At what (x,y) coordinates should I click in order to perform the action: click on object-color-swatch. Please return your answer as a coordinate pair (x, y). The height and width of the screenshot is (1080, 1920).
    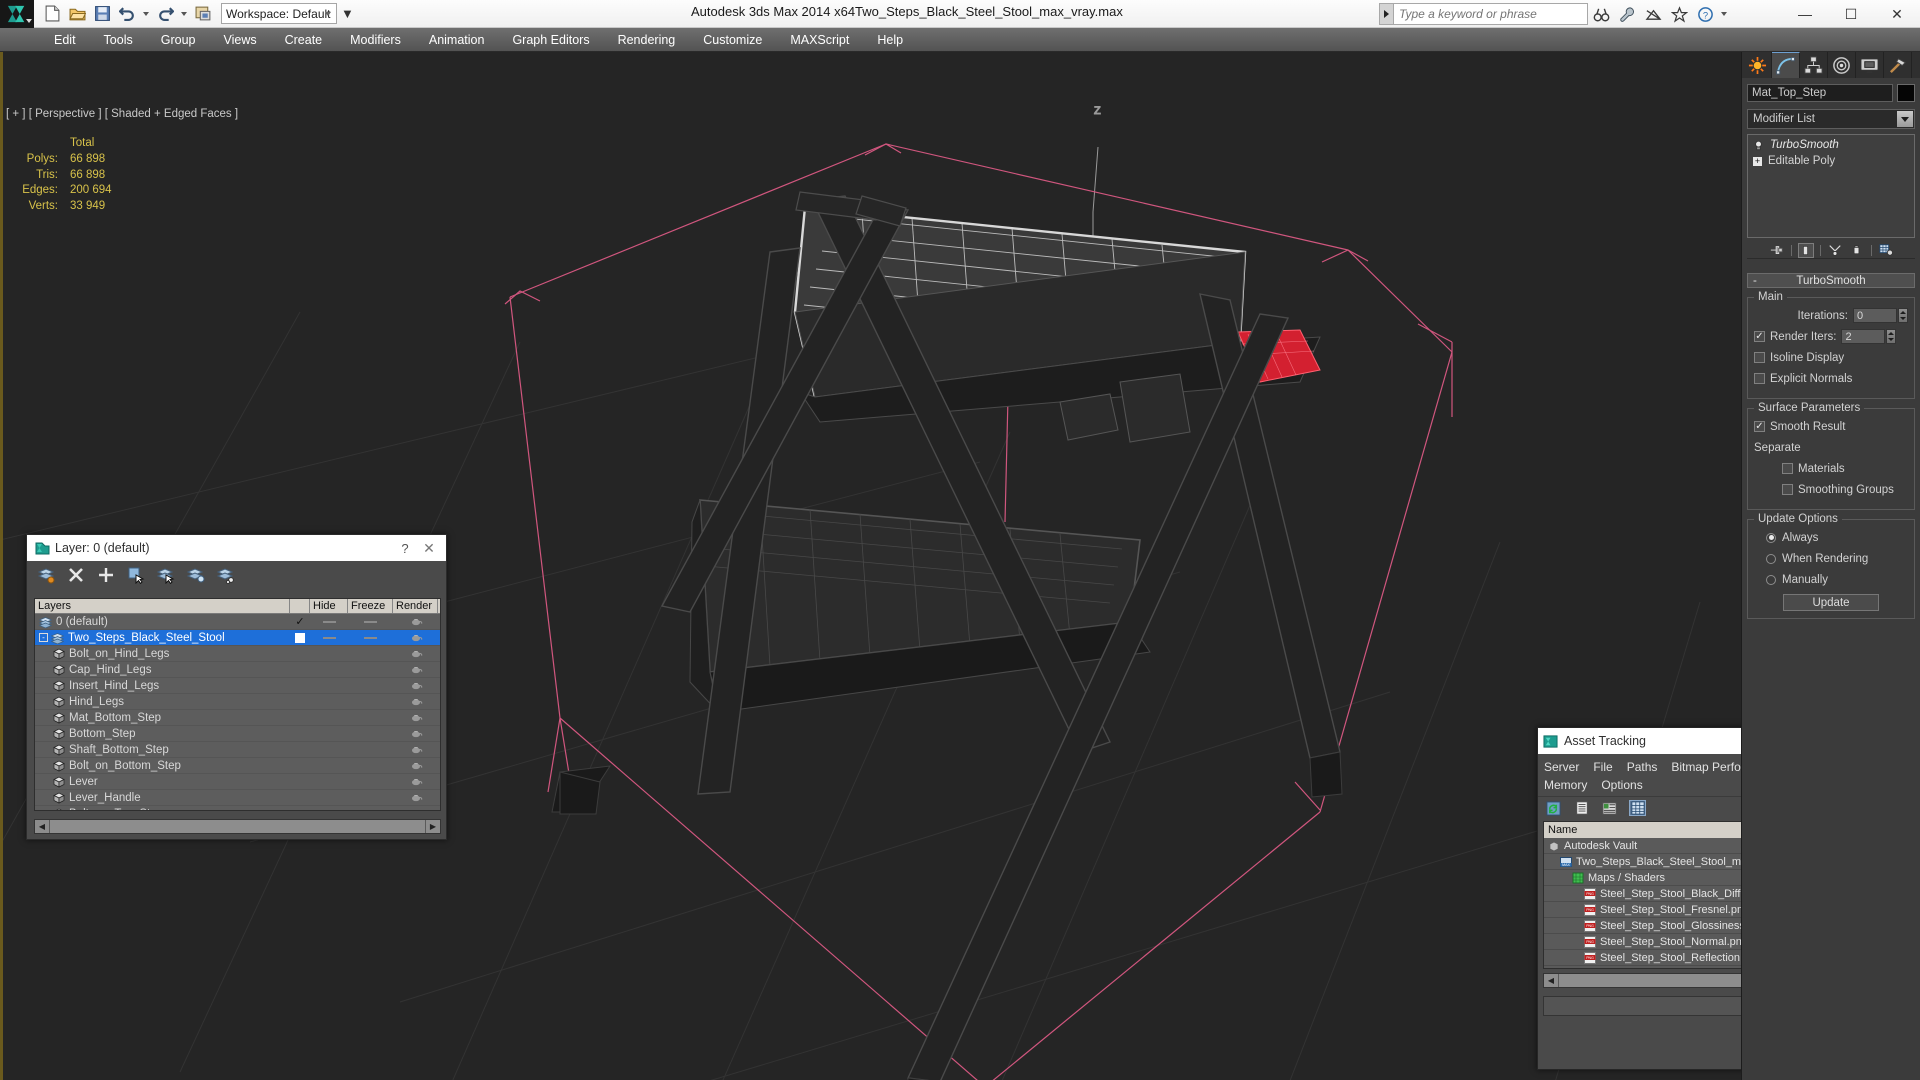
    Looking at the image, I should click on (1906, 93).